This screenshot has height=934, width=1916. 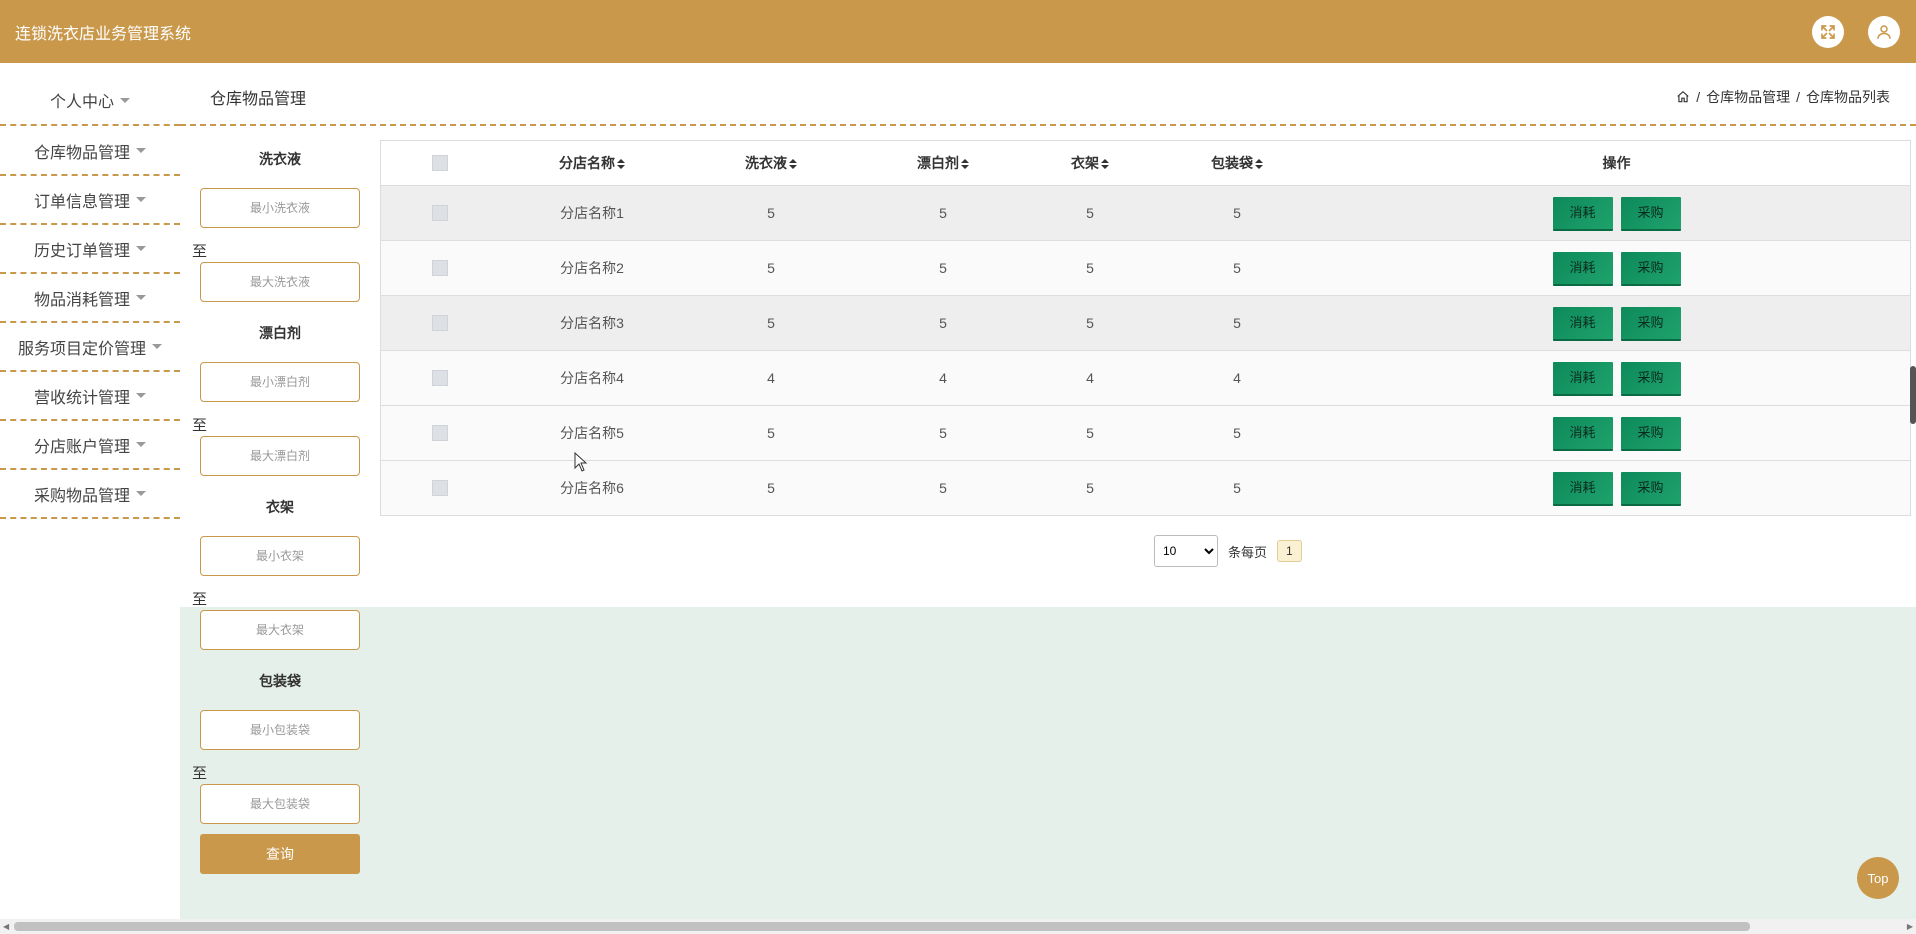 What do you see at coordinates (81, 496) in the screenshot?
I see `sidebar-item-label: 采购物品管理` at bounding box center [81, 496].